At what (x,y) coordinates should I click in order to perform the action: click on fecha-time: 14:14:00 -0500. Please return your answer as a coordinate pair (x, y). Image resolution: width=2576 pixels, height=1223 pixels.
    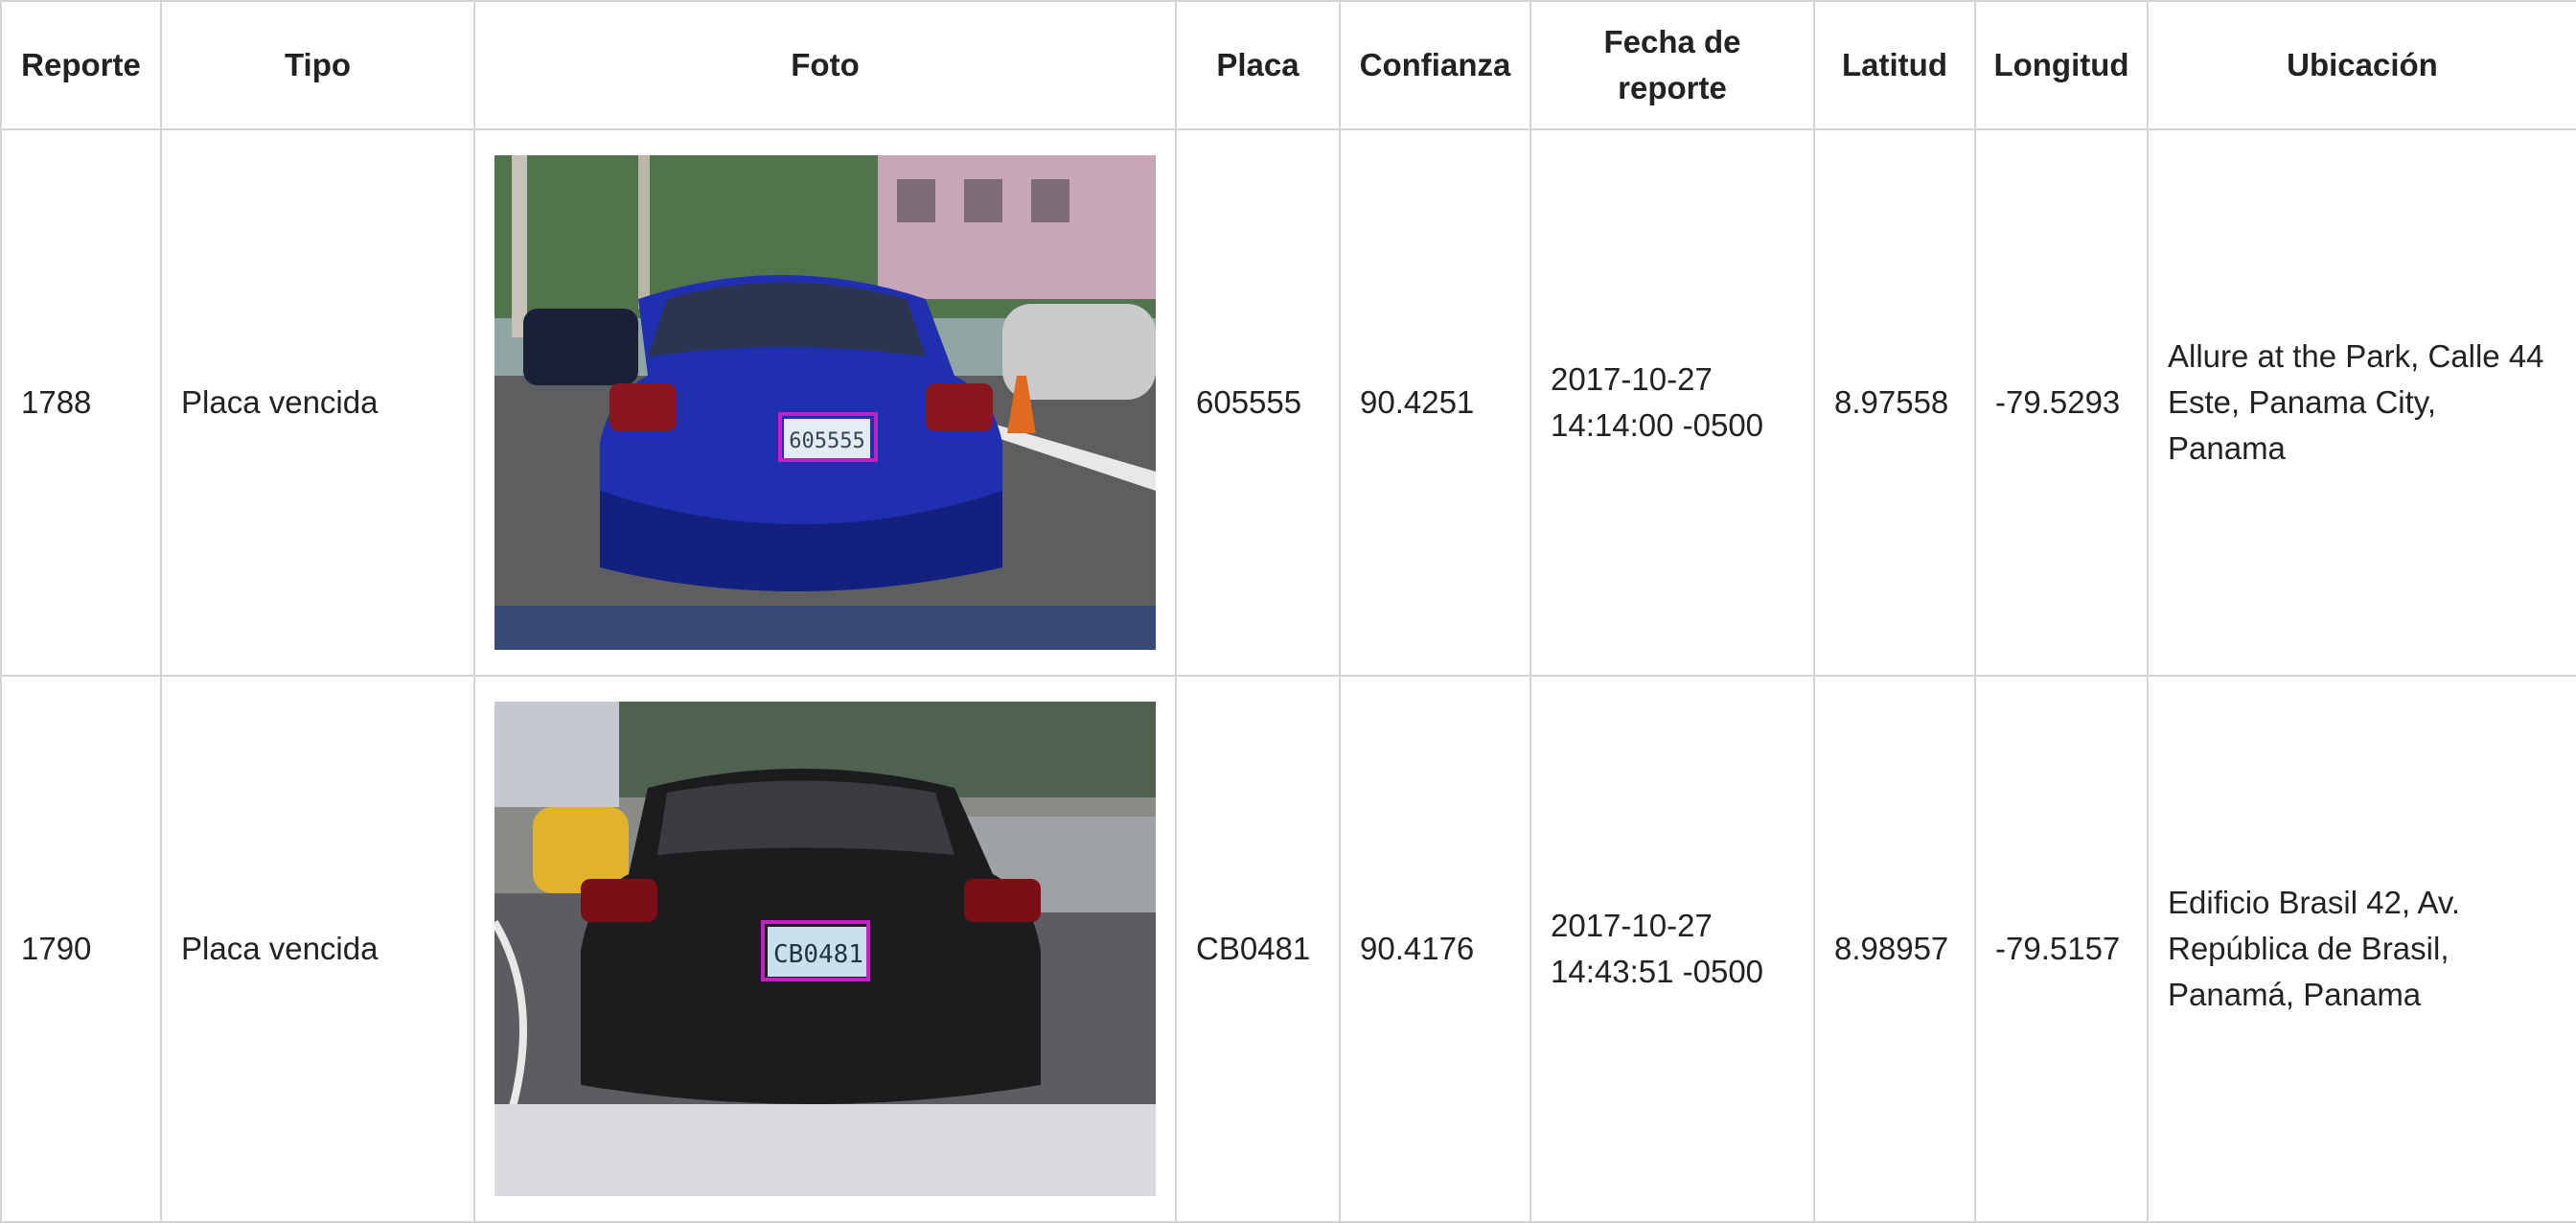
    Looking at the image, I should click on (1657, 425).